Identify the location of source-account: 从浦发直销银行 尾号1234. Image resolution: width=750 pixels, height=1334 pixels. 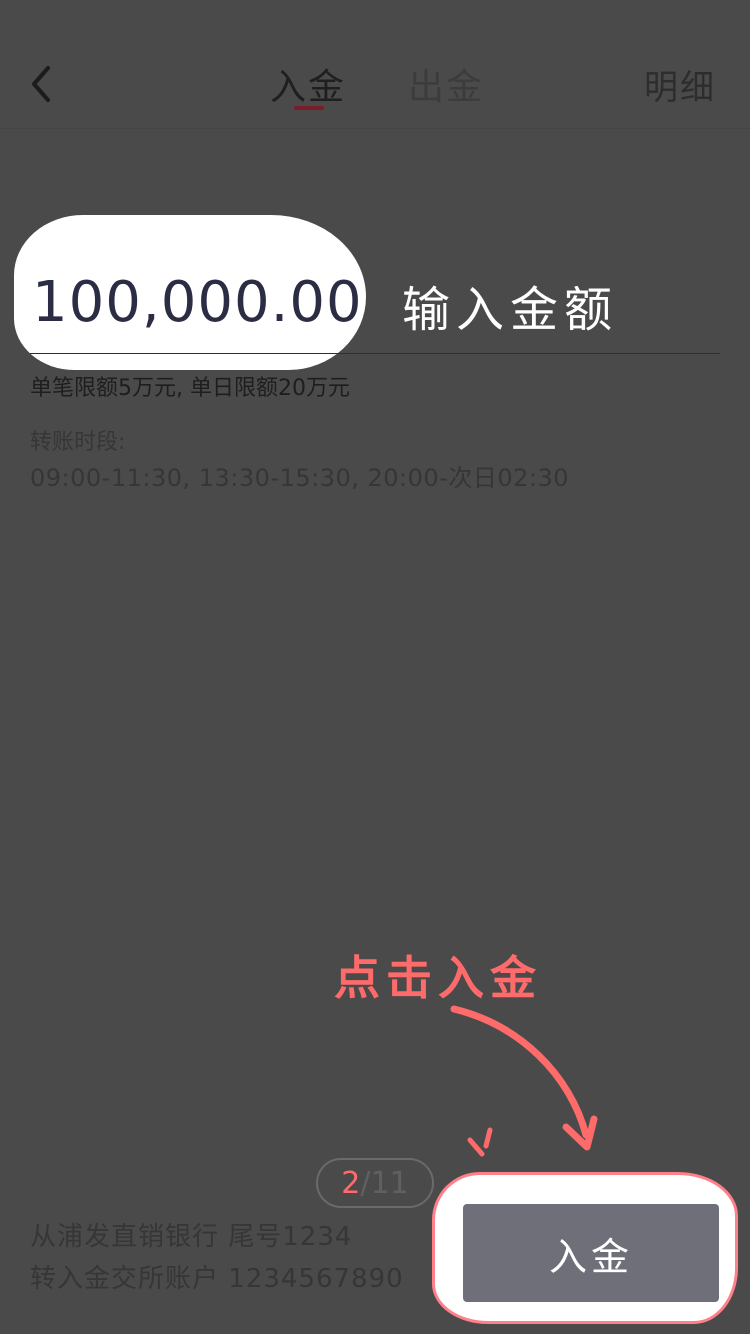
(191, 1237).